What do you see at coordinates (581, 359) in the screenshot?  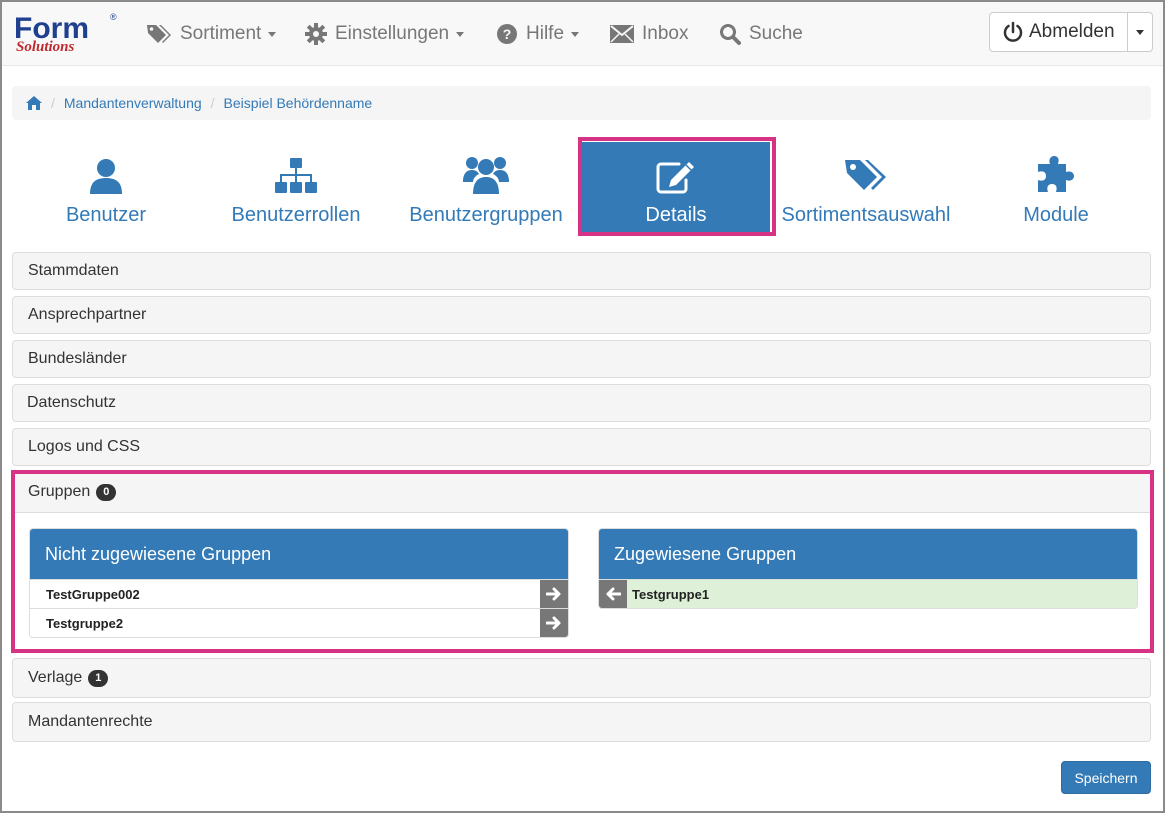 I see `panel-bundeslaender: Bundesländer` at bounding box center [581, 359].